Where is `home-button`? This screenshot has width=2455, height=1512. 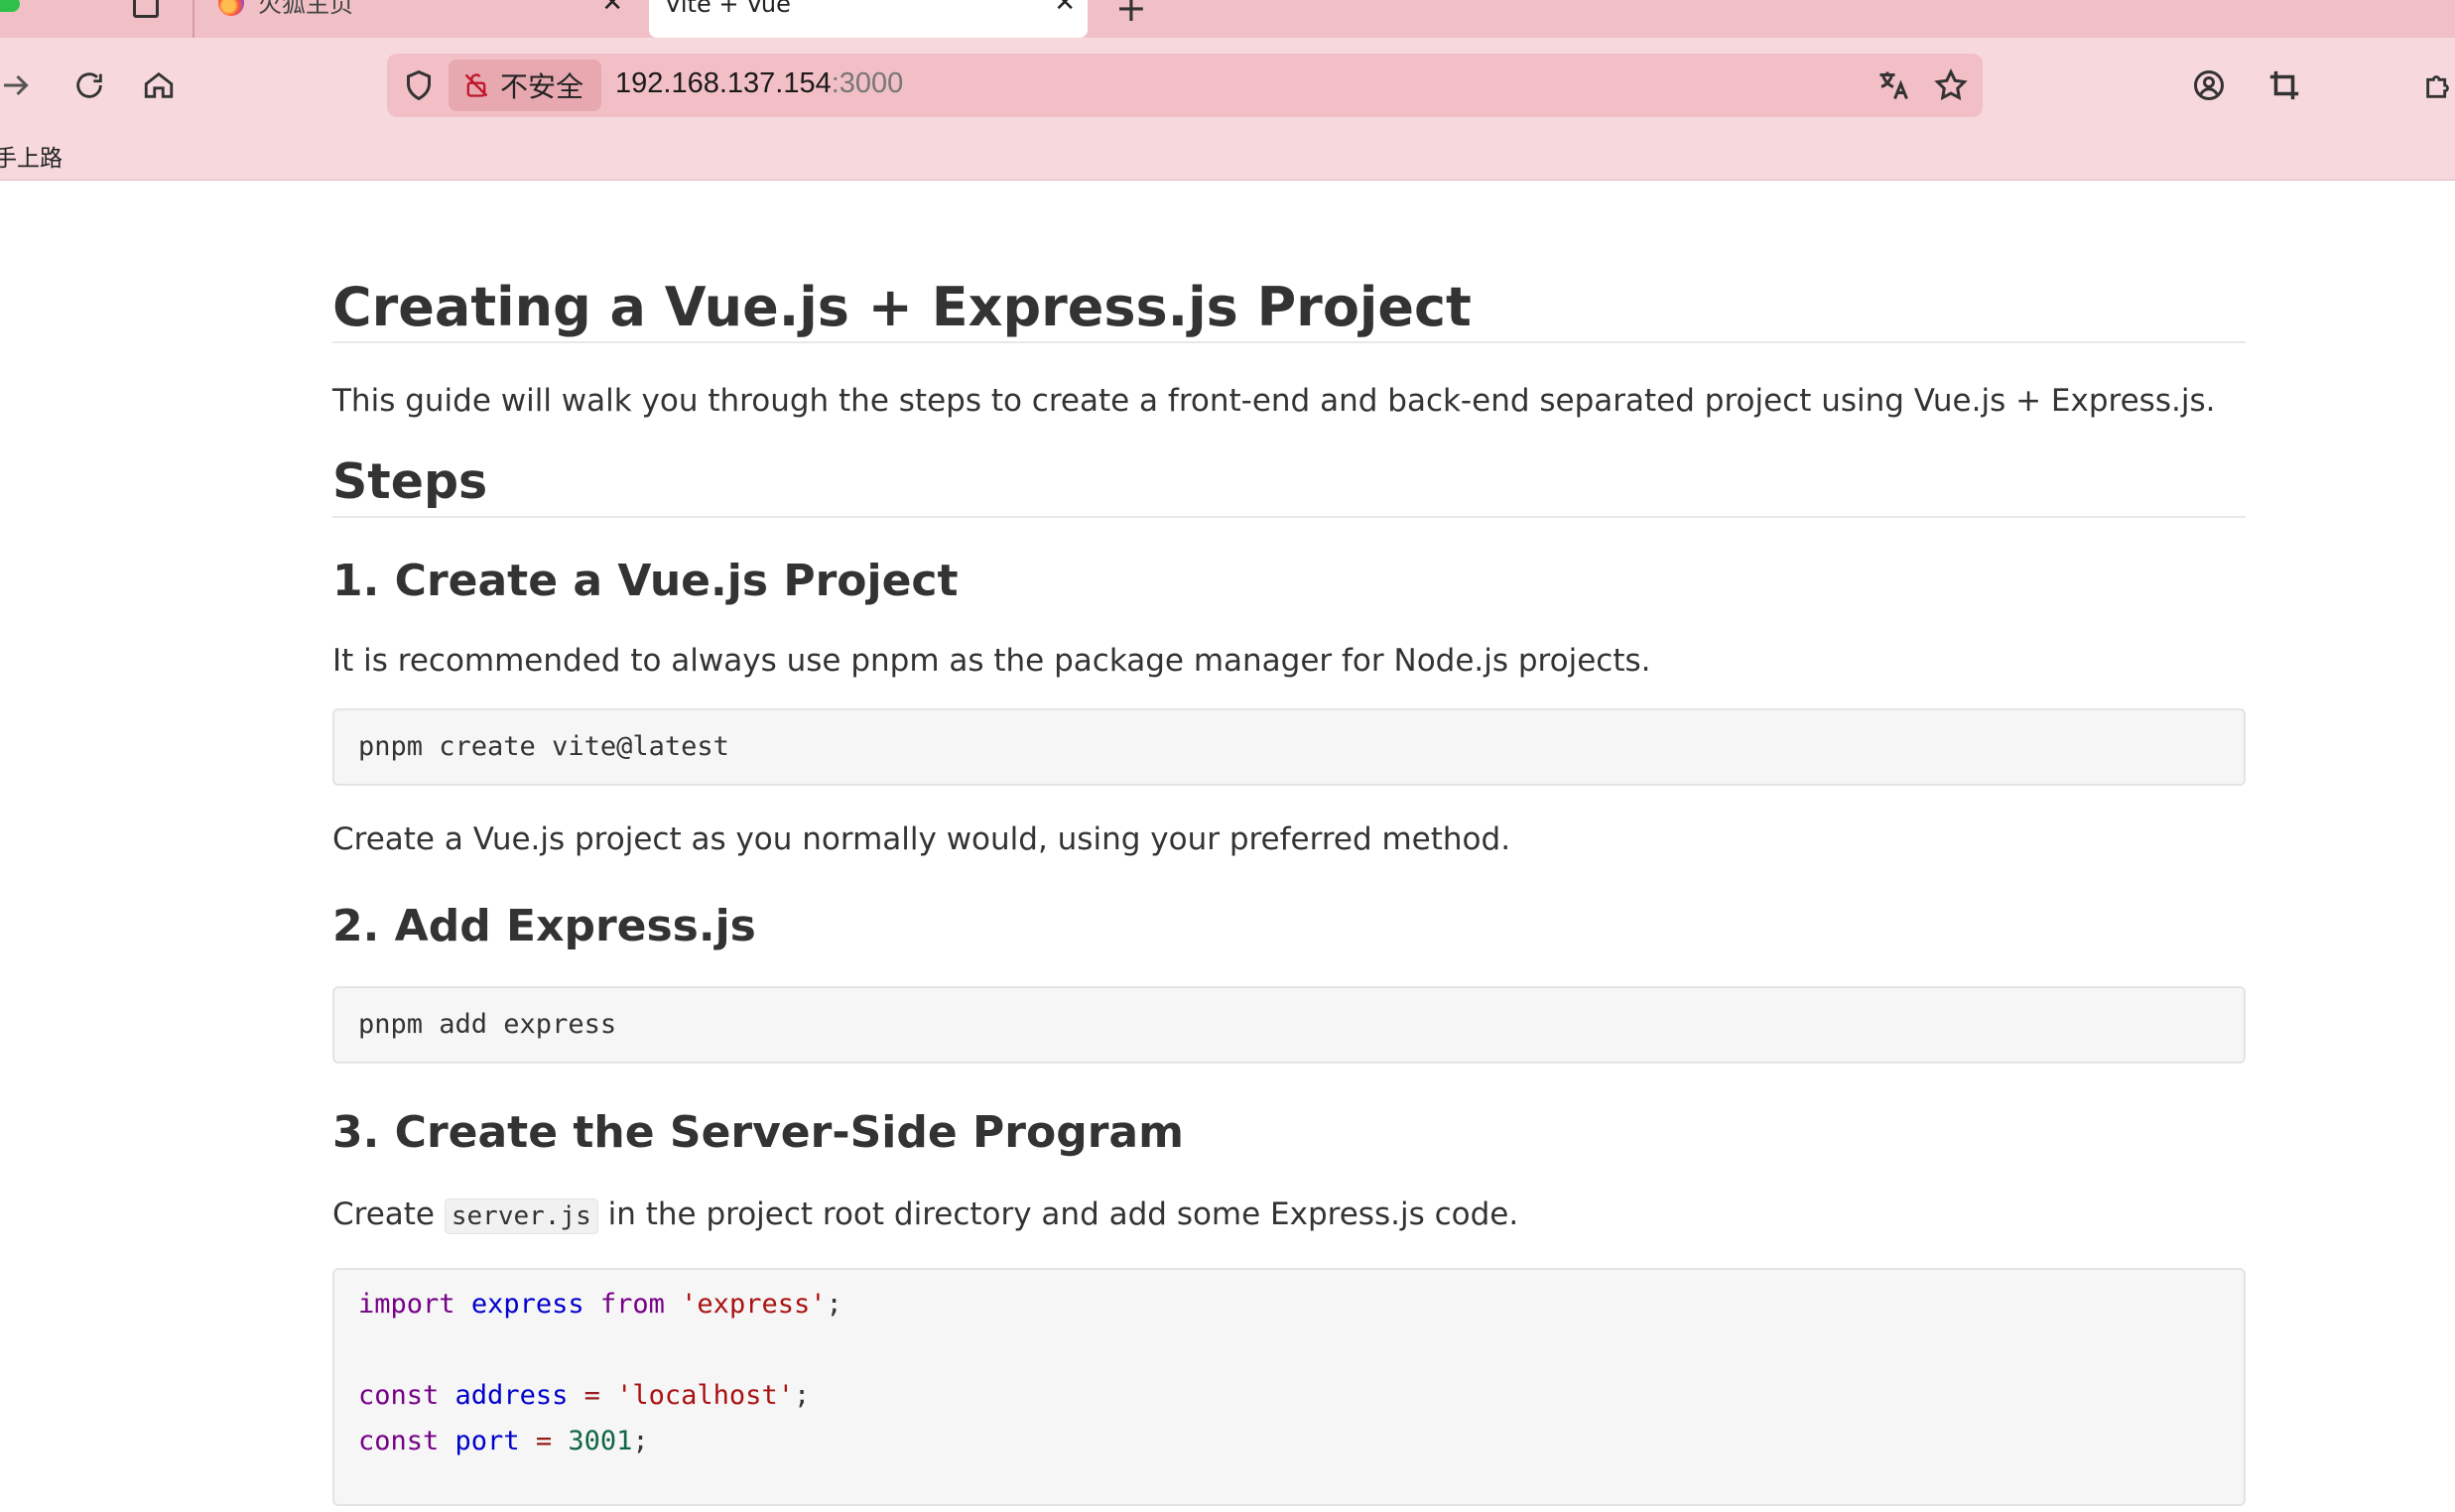
home-button is located at coordinates (159, 85).